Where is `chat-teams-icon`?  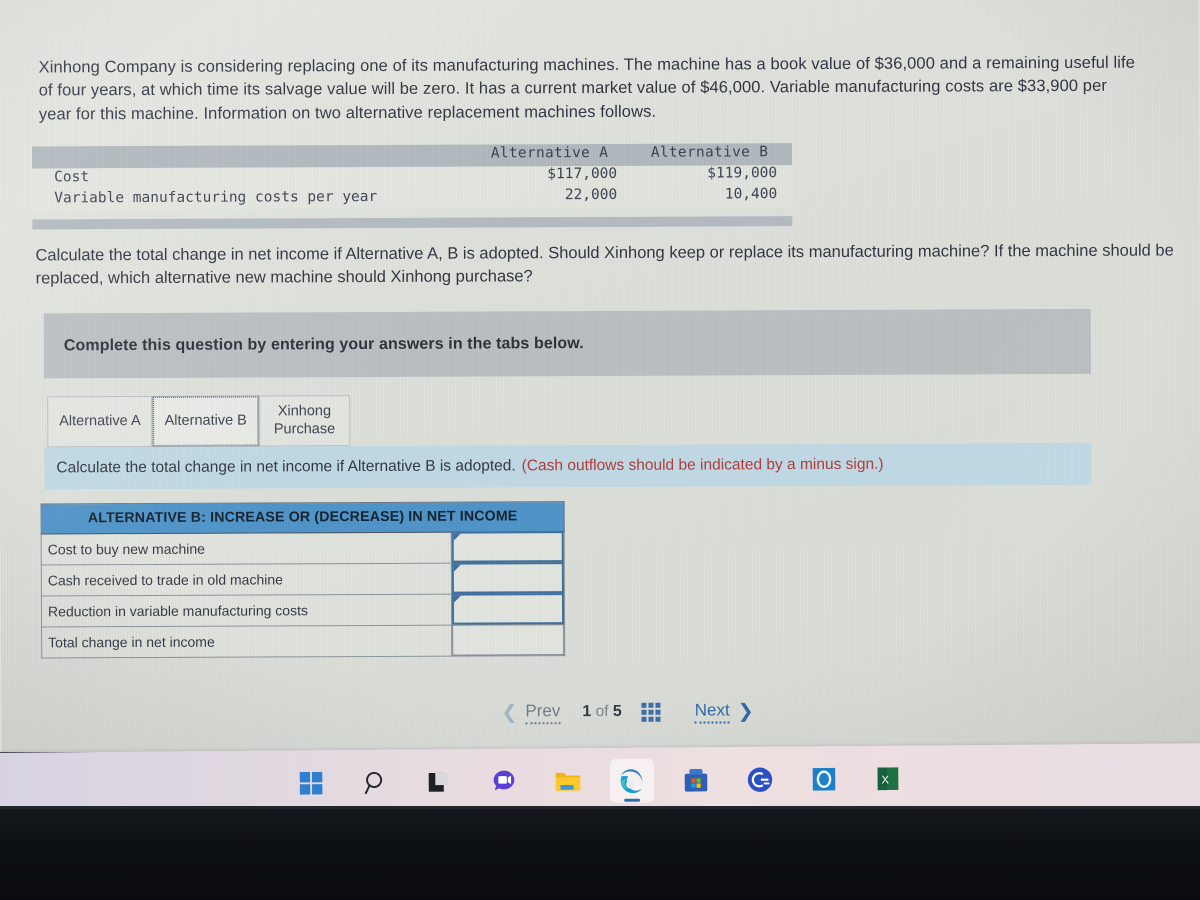
chat-teams-icon is located at coordinates (504, 780).